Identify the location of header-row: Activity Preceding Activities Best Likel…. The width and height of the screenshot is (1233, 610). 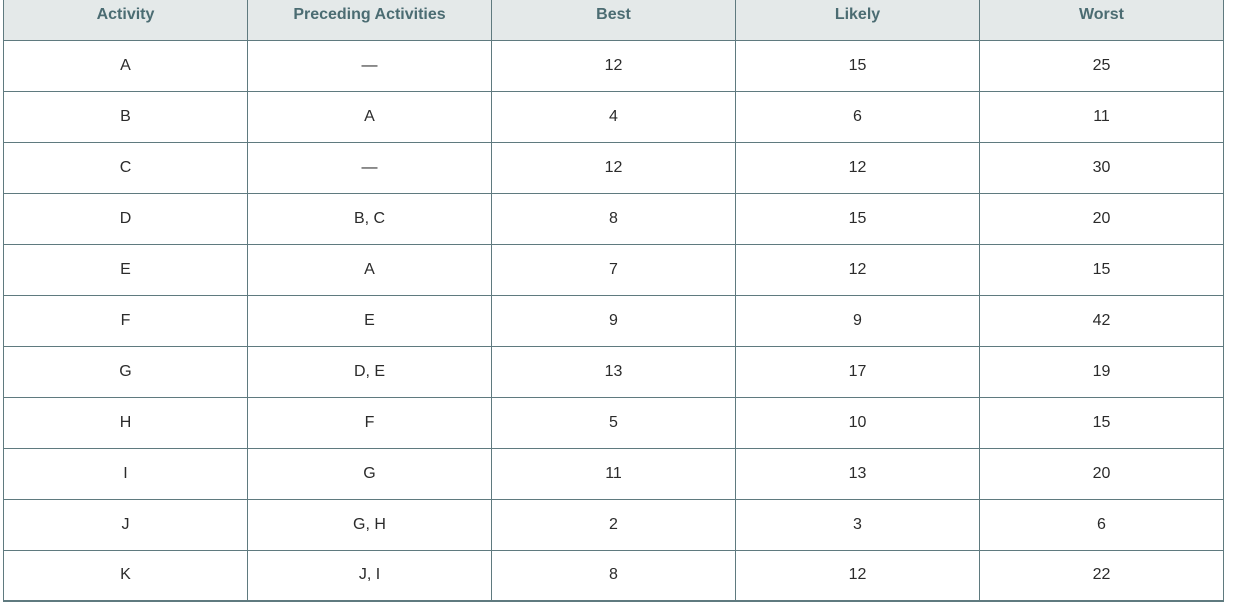
(613, 20).